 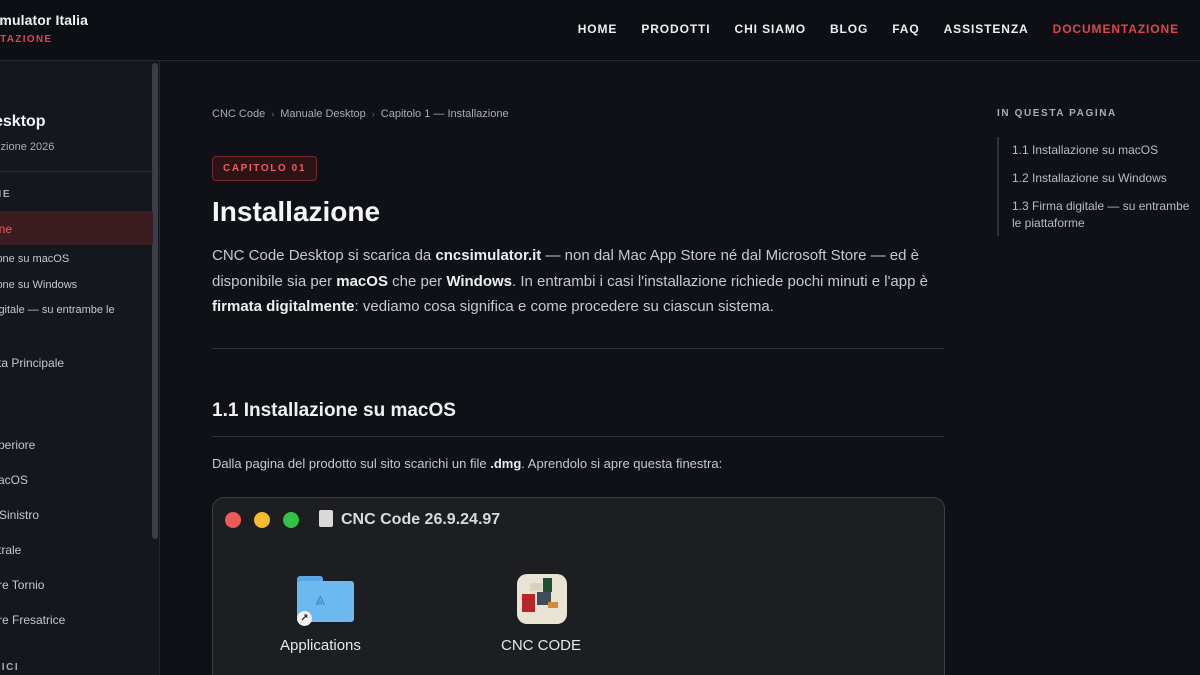 What do you see at coordinates (14, 480) in the screenshot?
I see `sidebar-item: acOS` at bounding box center [14, 480].